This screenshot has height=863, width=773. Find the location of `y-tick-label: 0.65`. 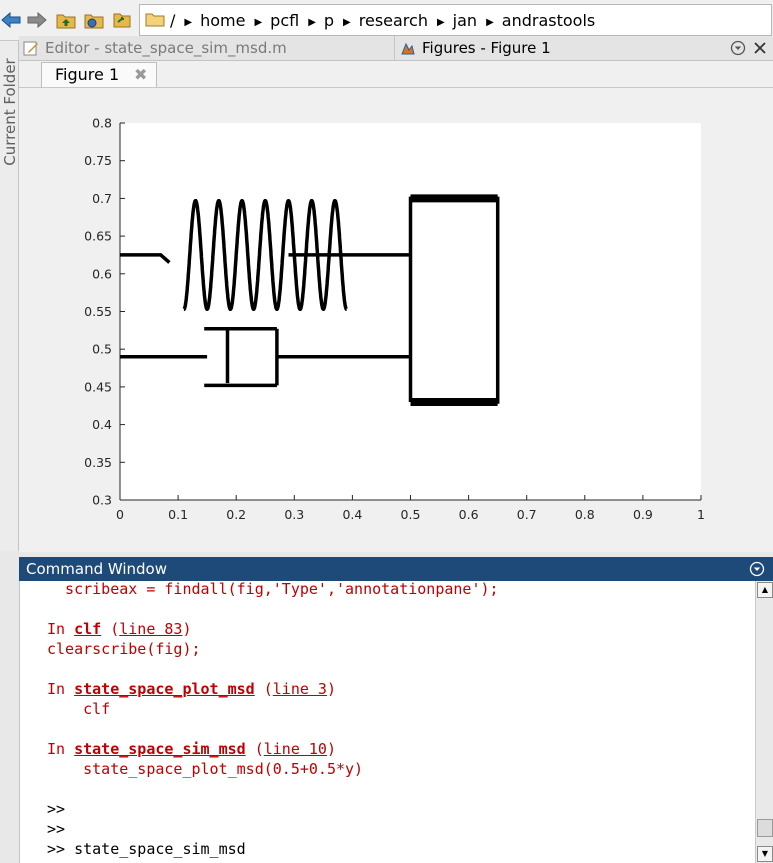

y-tick-label: 0.65 is located at coordinates (98, 236).